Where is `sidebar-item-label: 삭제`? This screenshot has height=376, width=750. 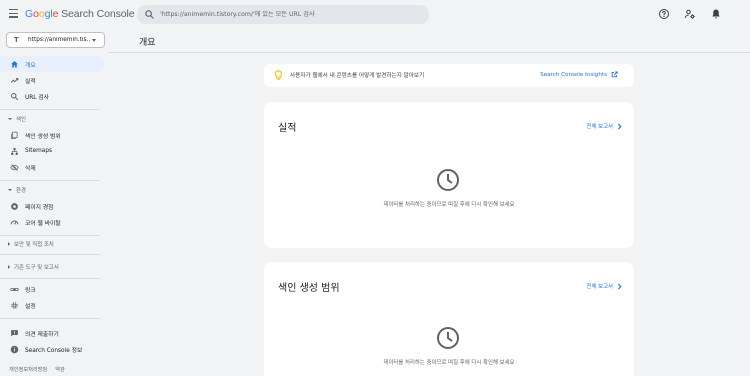
sidebar-item-label: 삭제 is located at coordinates (30, 168).